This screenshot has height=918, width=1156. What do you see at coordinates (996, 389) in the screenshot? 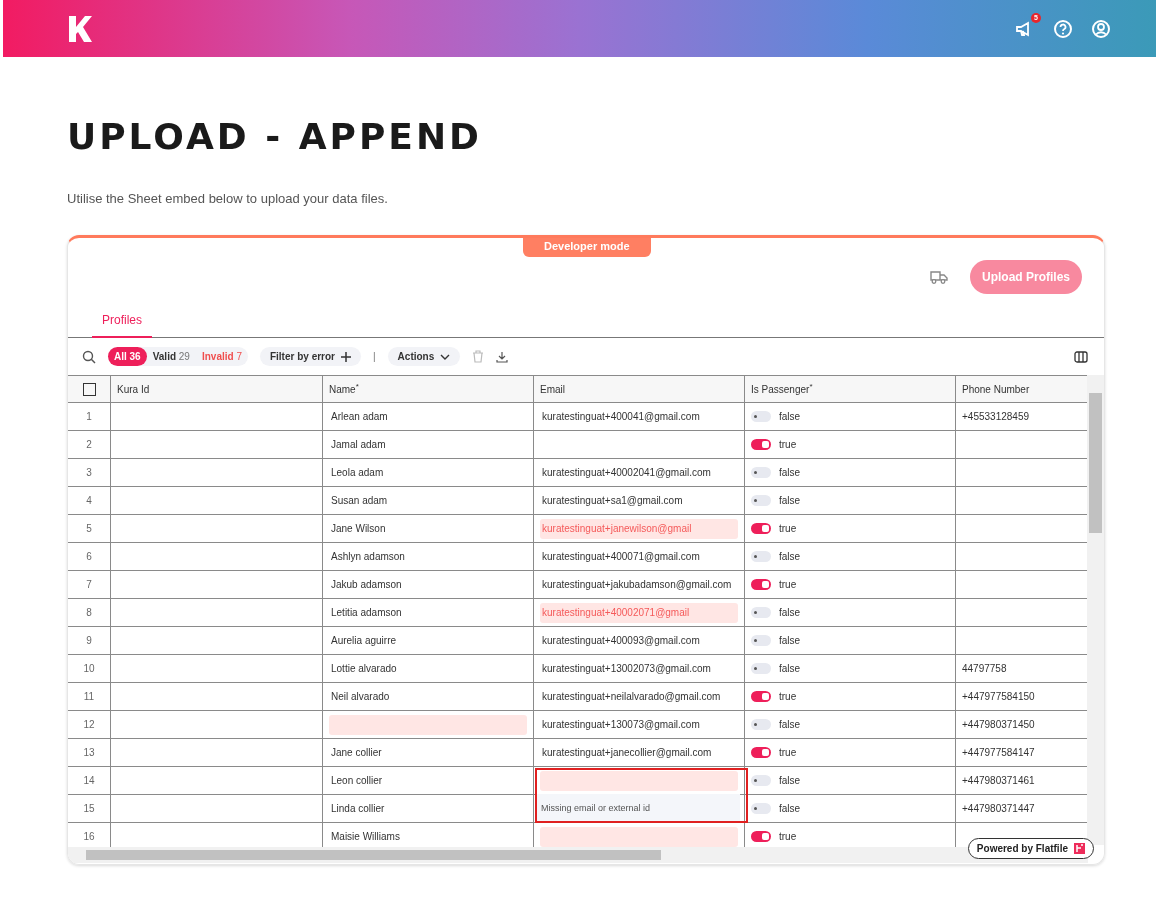
I see `column-header: Phone Number` at bounding box center [996, 389].